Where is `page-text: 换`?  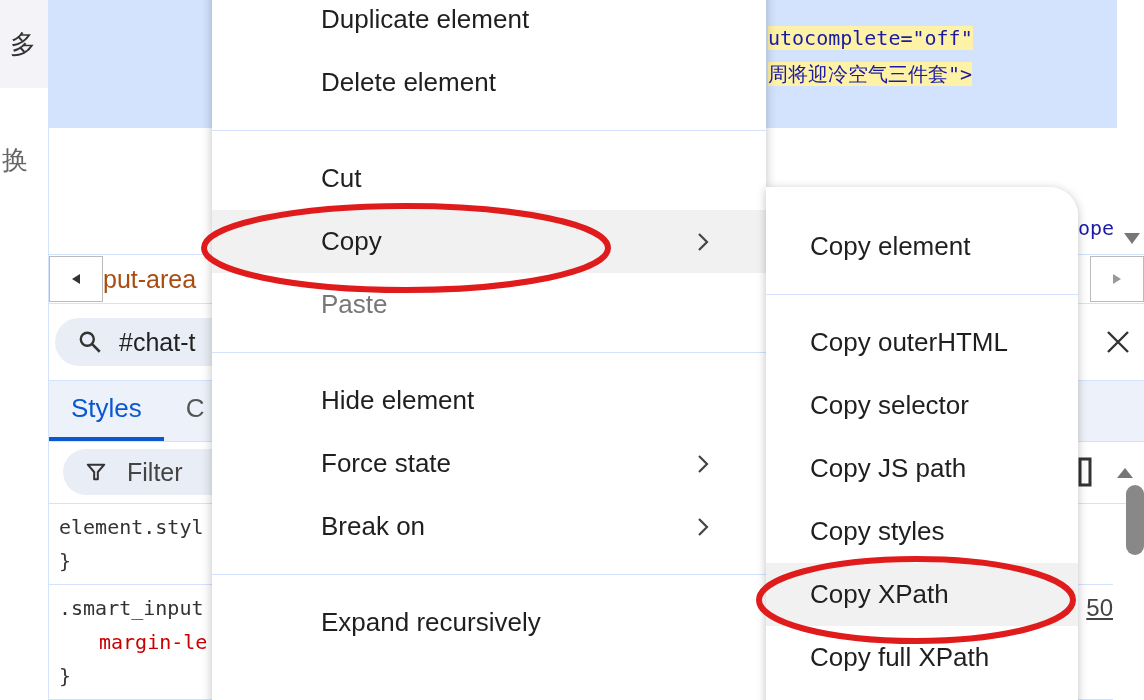 page-text: 换 is located at coordinates (15, 160).